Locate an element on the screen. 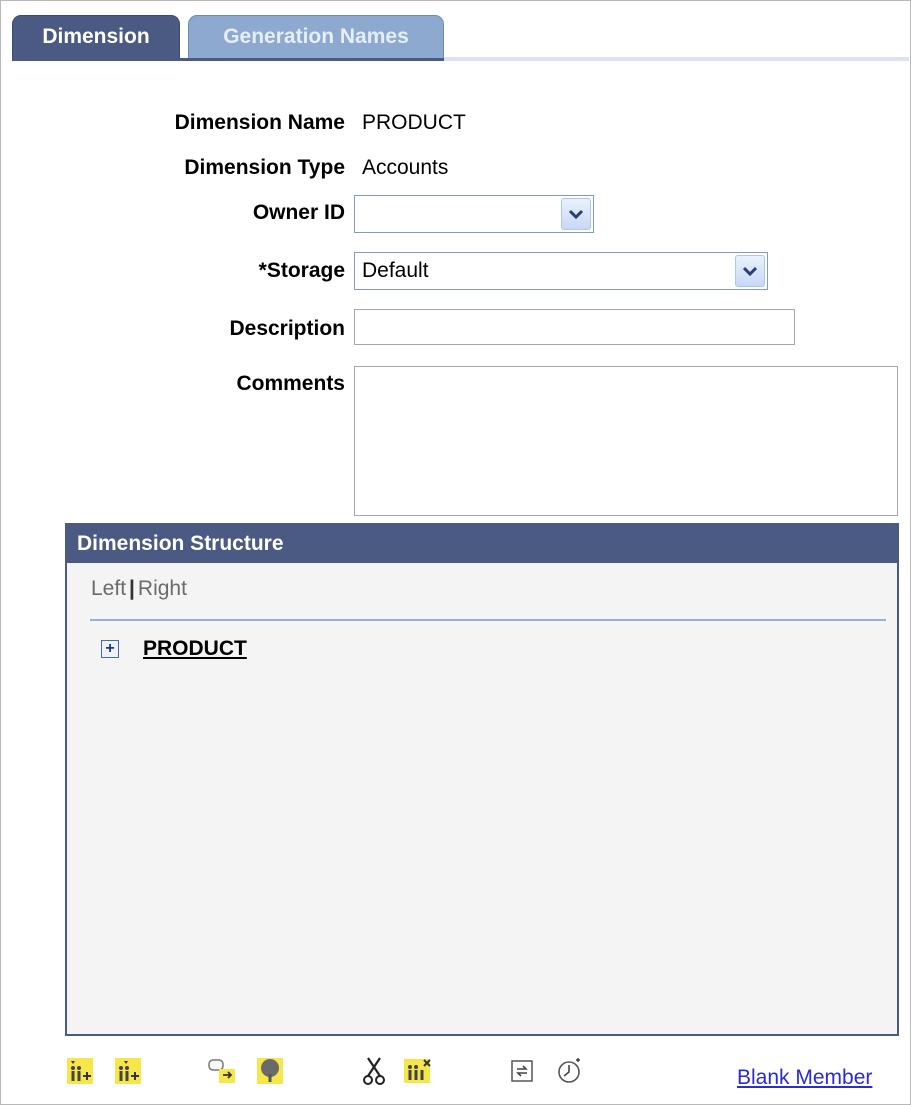 Image resolution: width=911 pixels, height=1105 pixels. divider is located at coordinates (488, 620).